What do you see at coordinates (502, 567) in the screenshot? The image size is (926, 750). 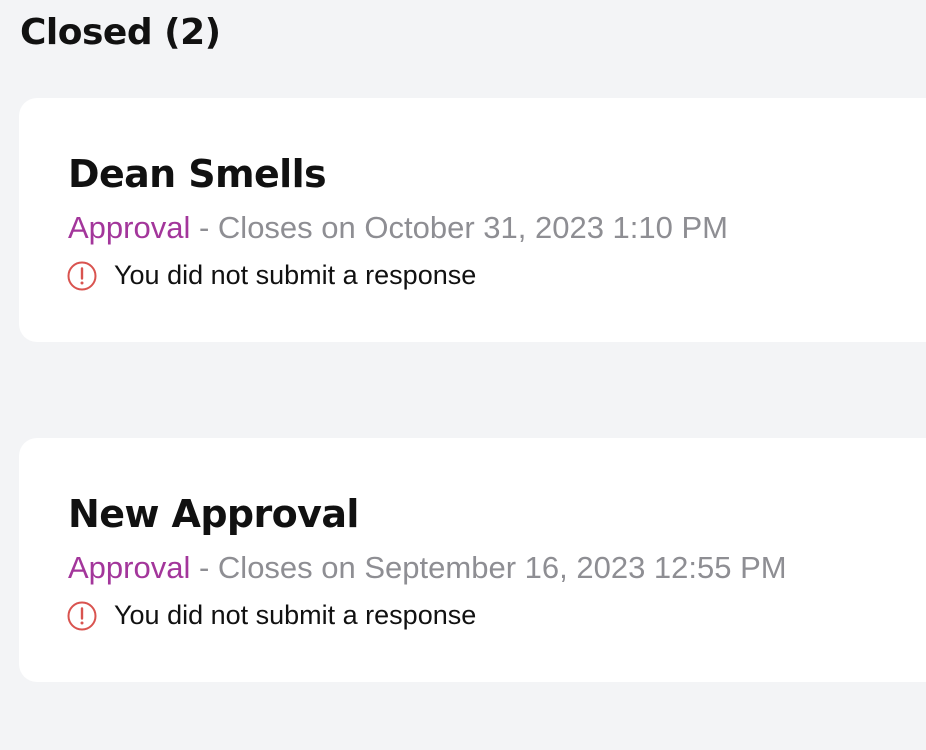 I see `close-date: Closes on September 16, 2023 12:55 PM` at bounding box center [502, 567].